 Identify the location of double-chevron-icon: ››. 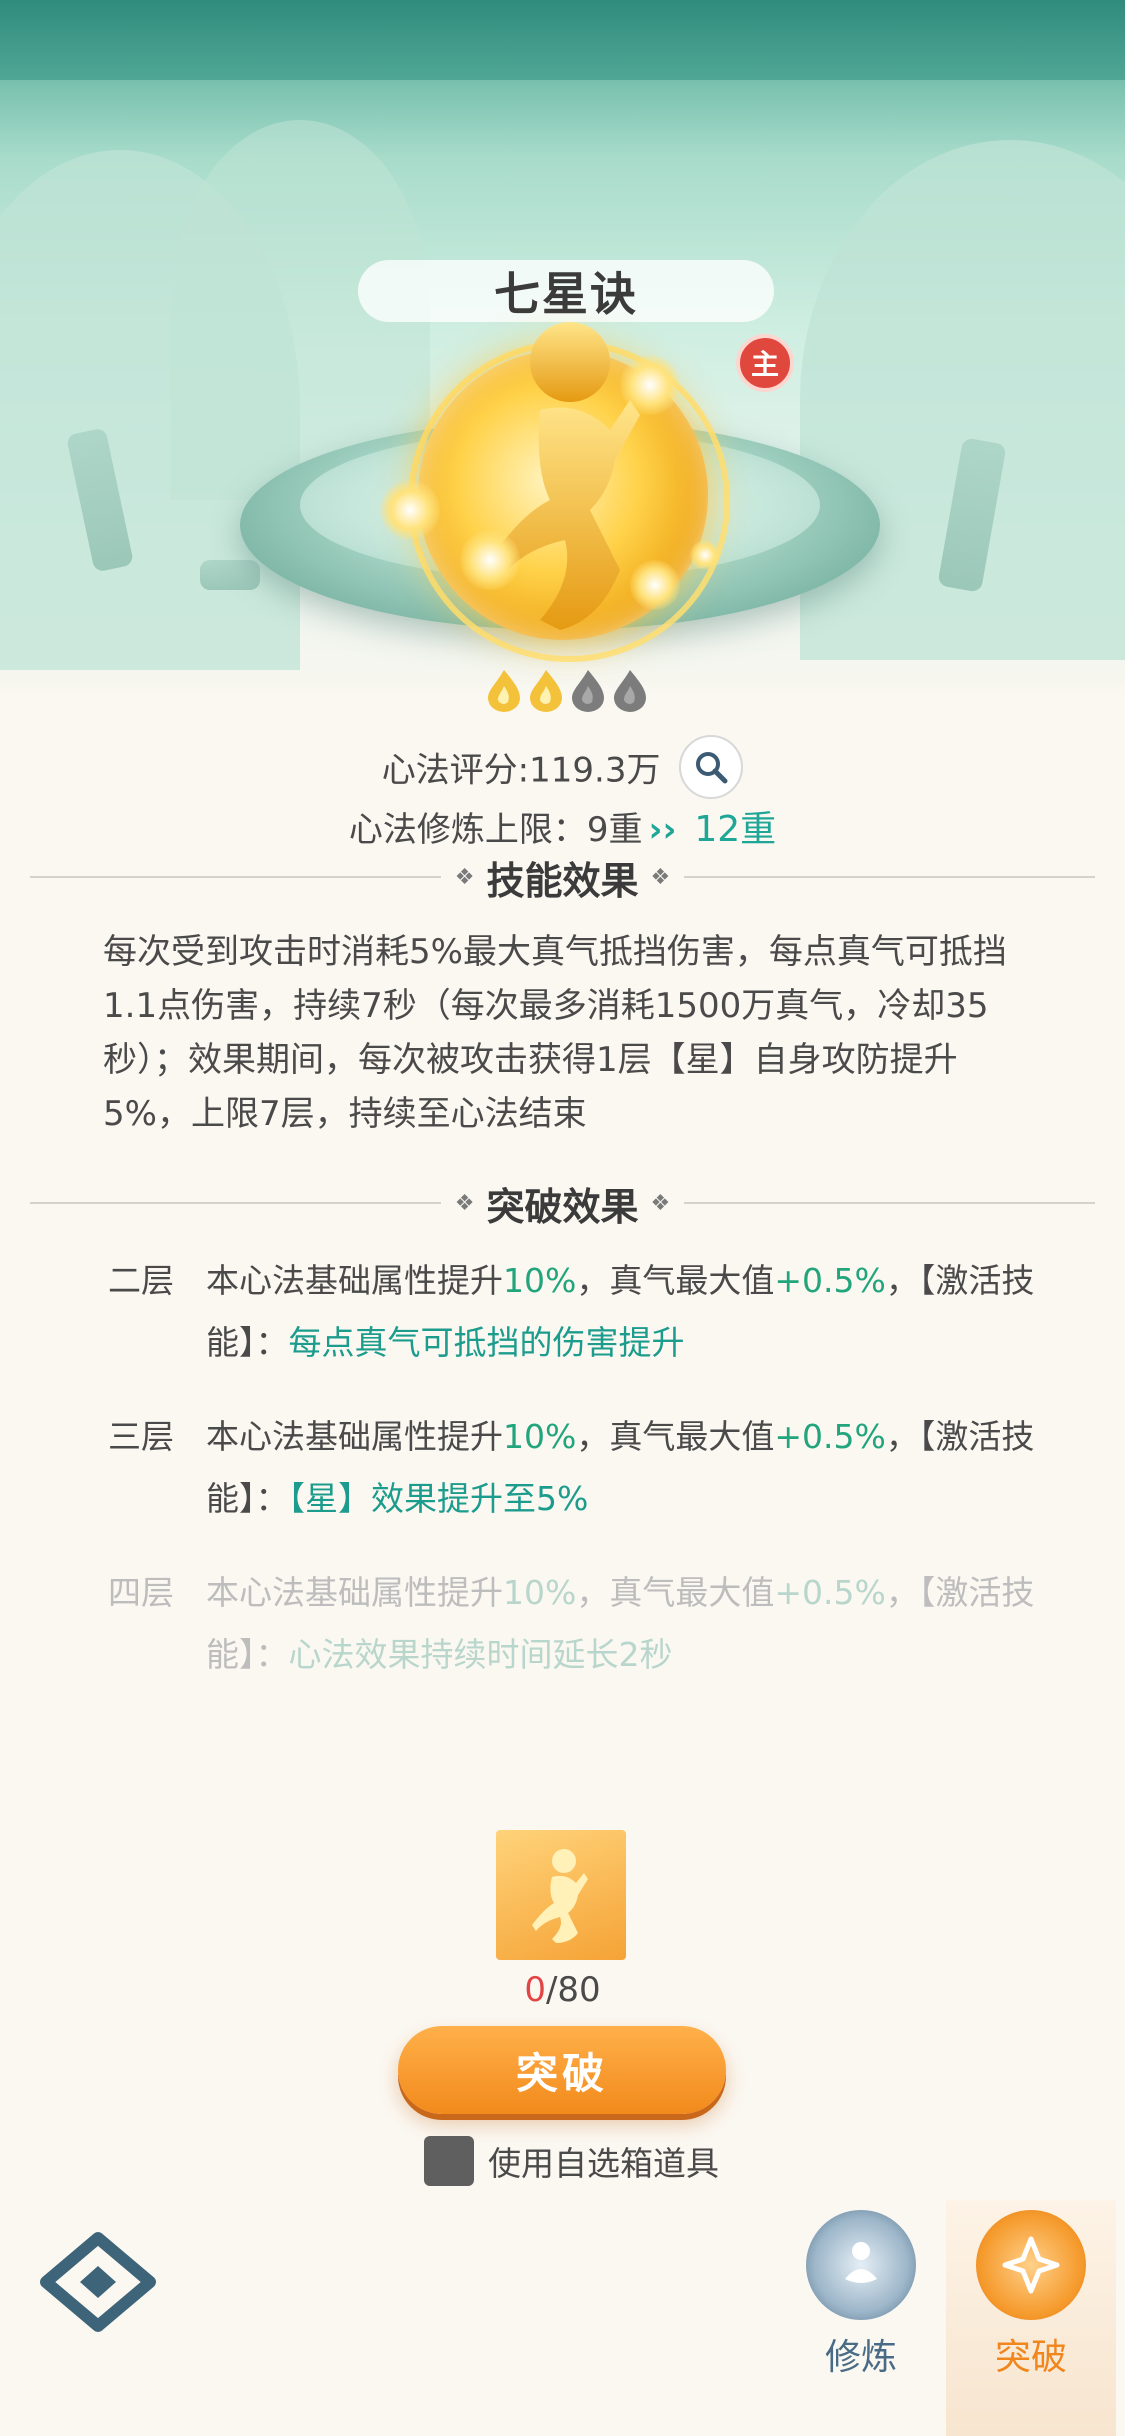
(668, 830).